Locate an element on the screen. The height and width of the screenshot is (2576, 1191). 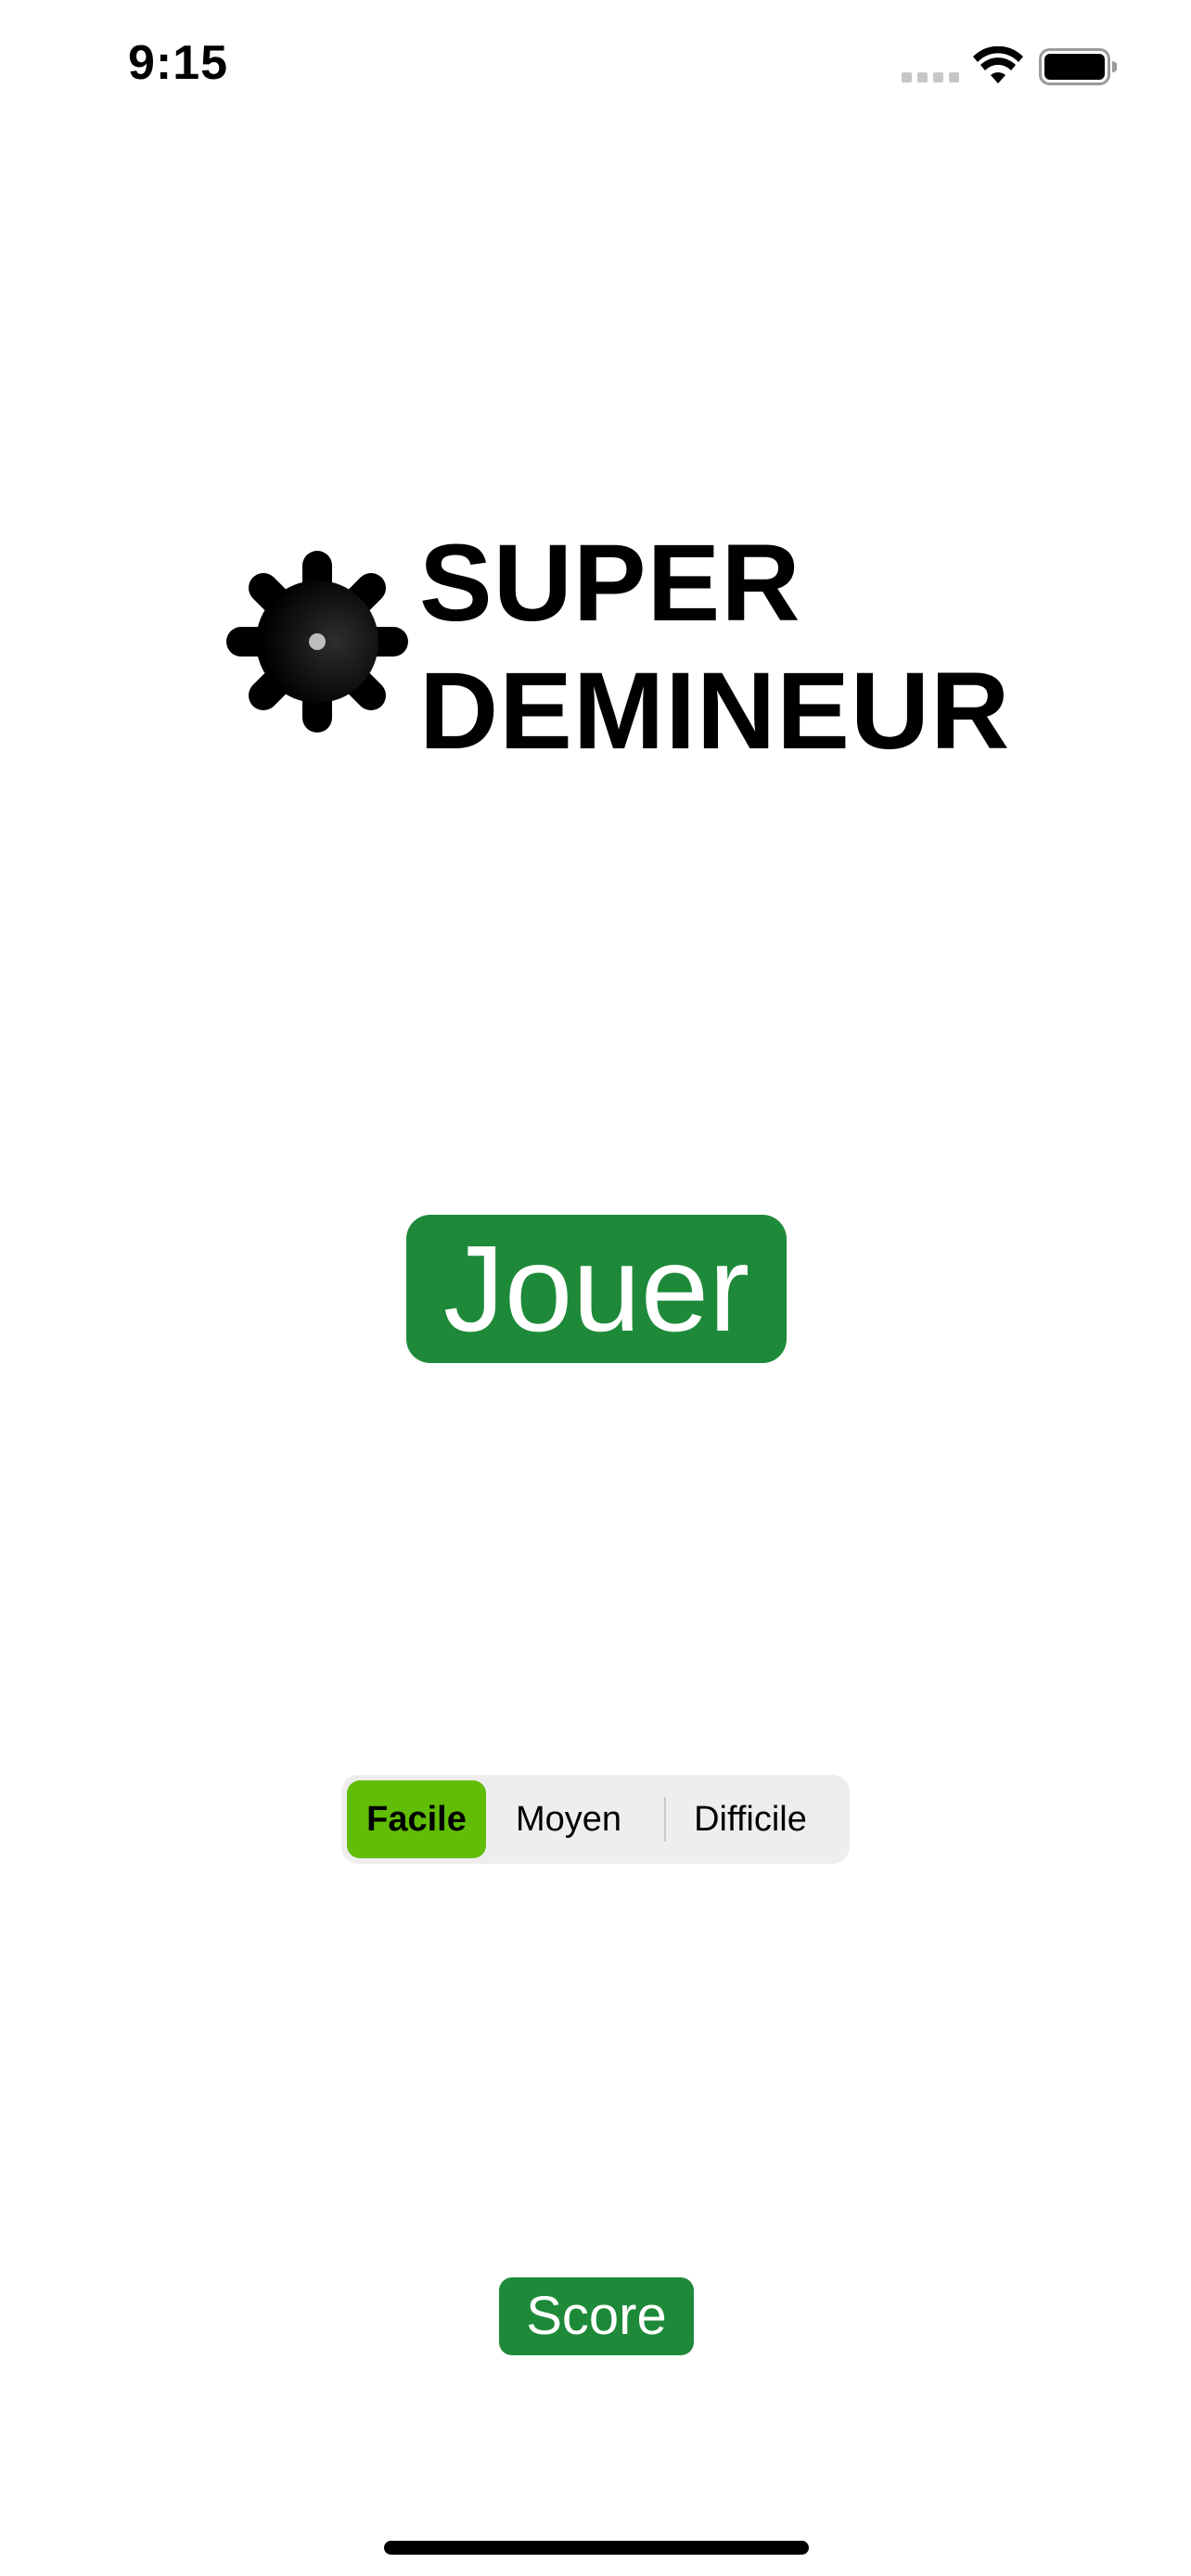
app-title: SUPER DEMINEUR is located at coordinates (714, 647).